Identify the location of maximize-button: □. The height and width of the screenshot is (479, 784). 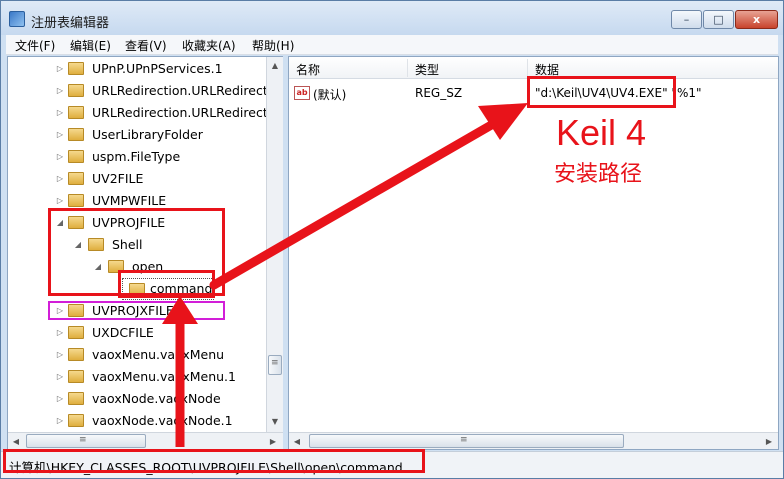
(718, 19).